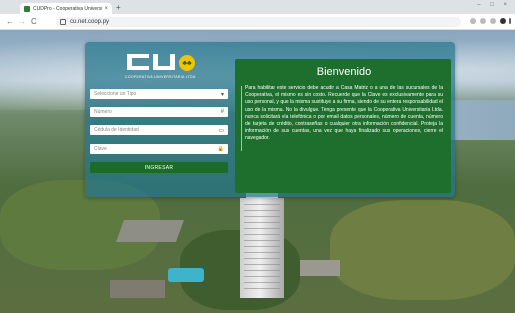 This screenshot has height=313, width=515. What do you see at coordinates (159, 149) in the screenshot?
I see `password-input: Clave 🔒` at bounding box center [159, 149].